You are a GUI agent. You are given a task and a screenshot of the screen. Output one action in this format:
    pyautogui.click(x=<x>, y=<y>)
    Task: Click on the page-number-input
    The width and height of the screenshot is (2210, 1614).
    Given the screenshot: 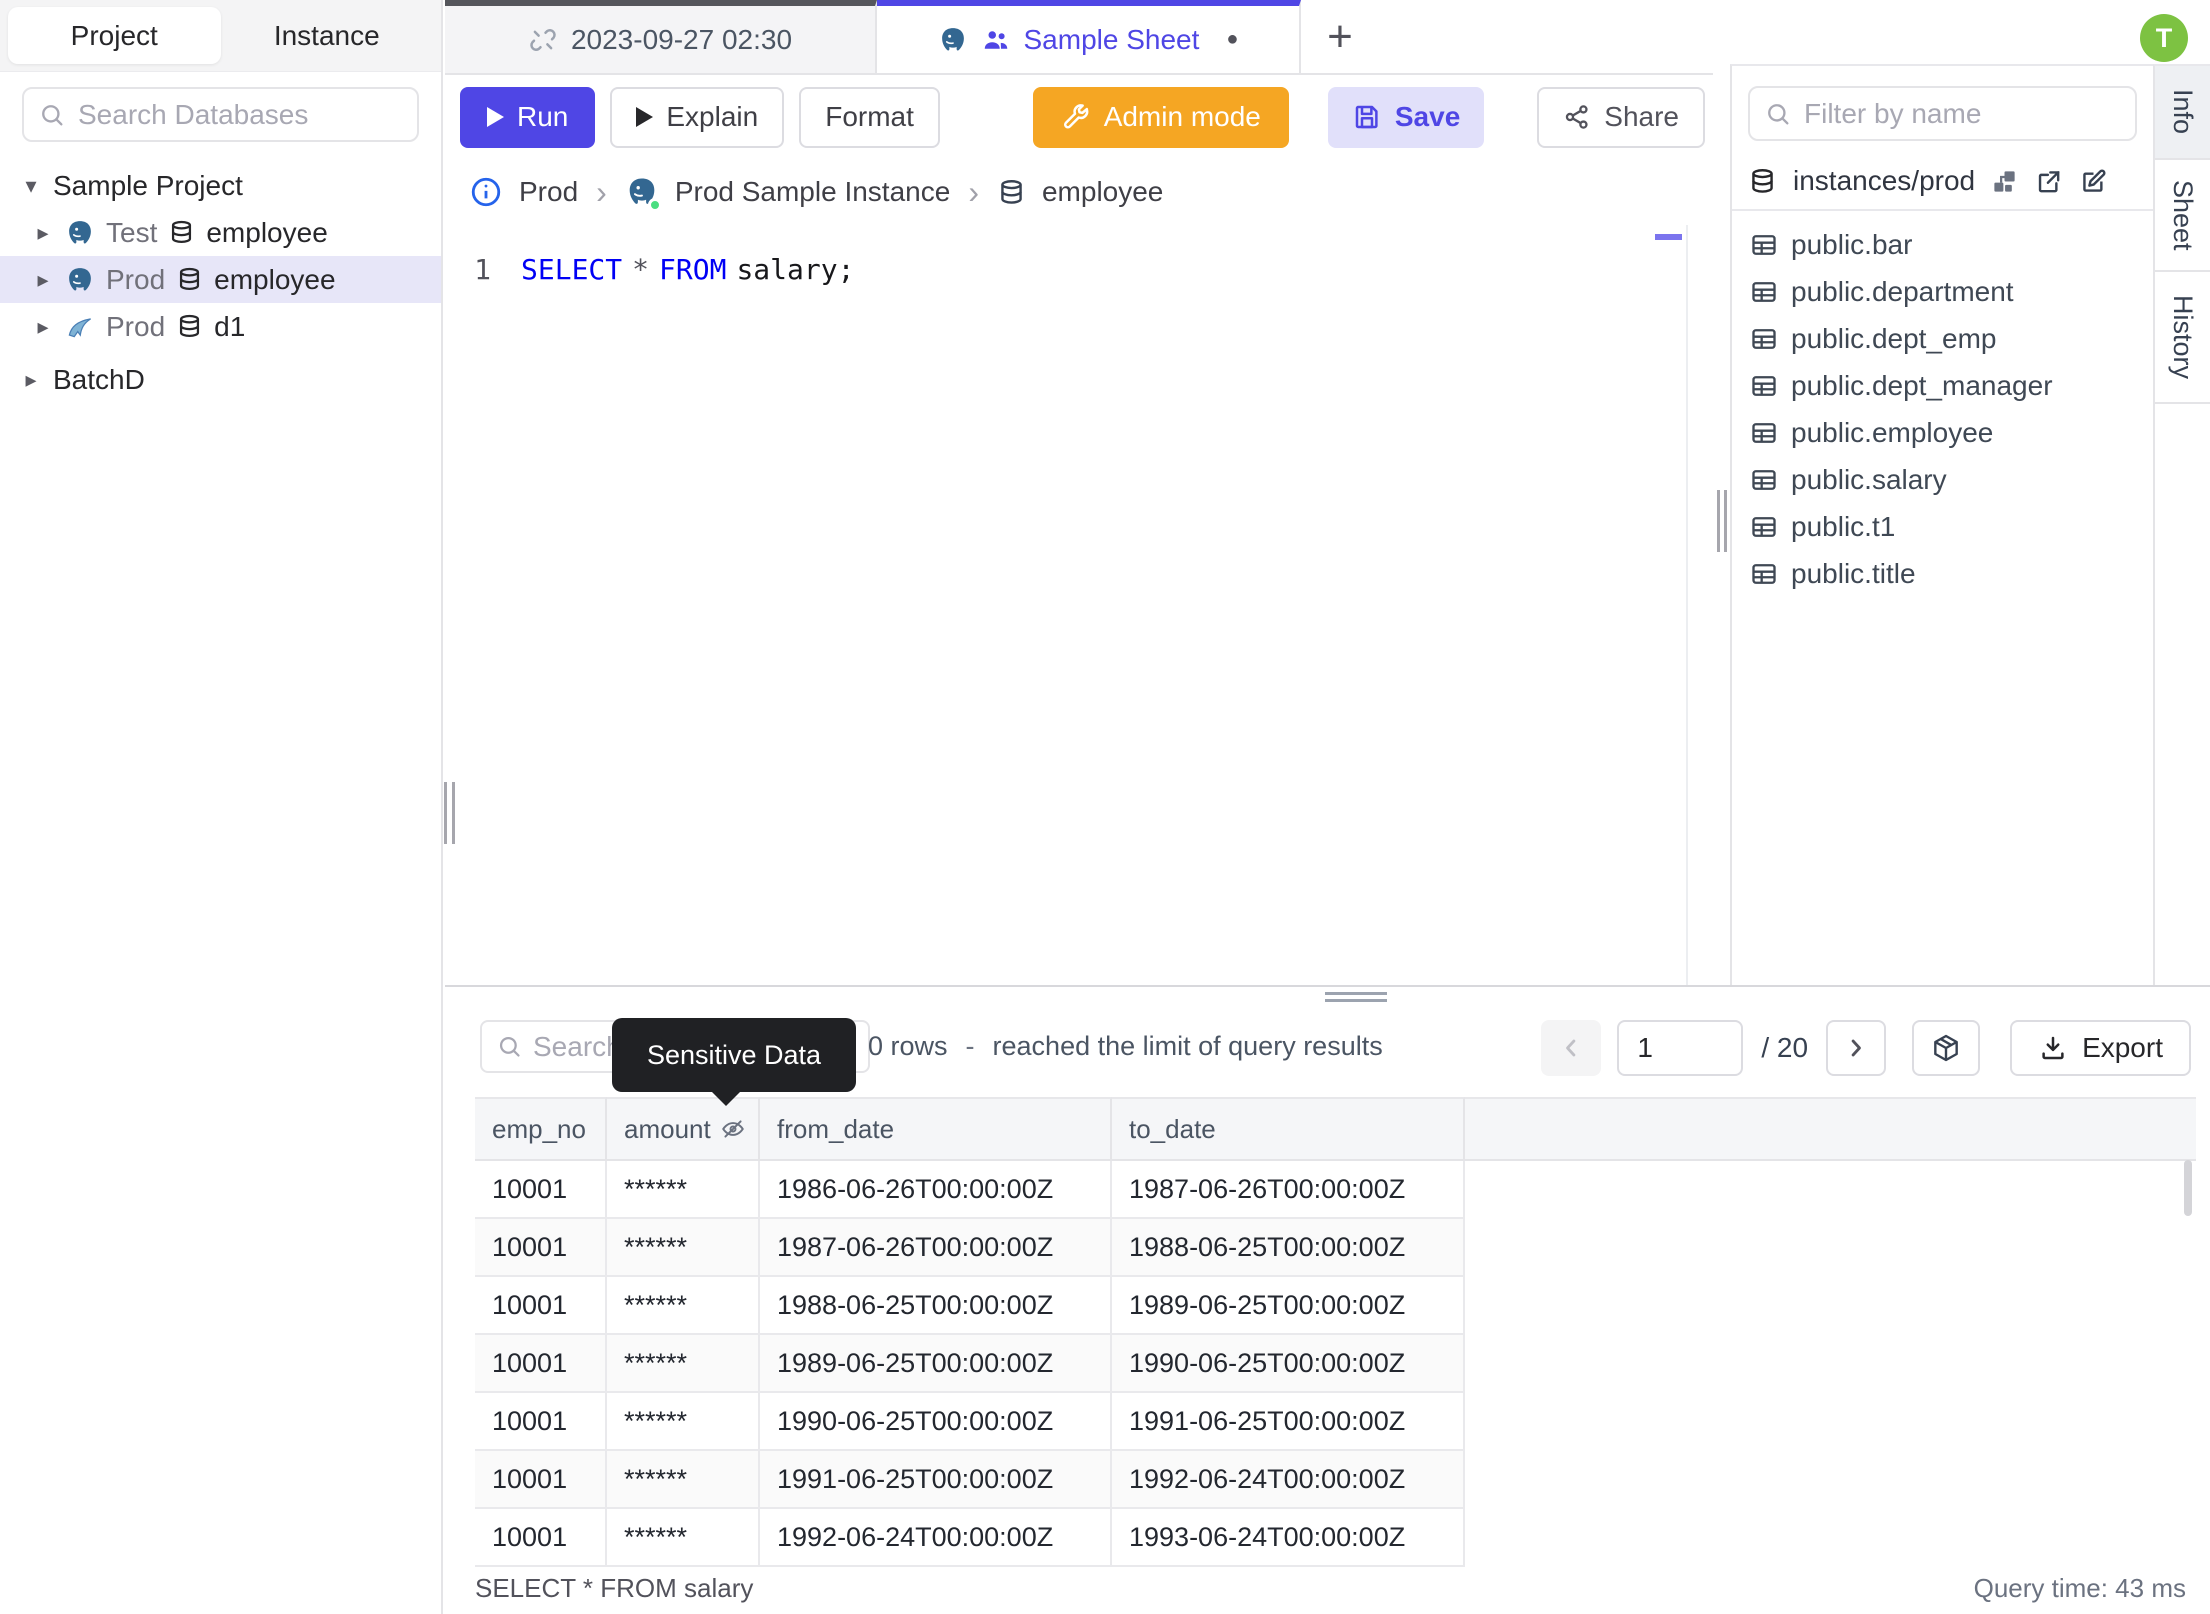 What is the action you would take?
    pyautogui.click(x=1680, y=1048)
    